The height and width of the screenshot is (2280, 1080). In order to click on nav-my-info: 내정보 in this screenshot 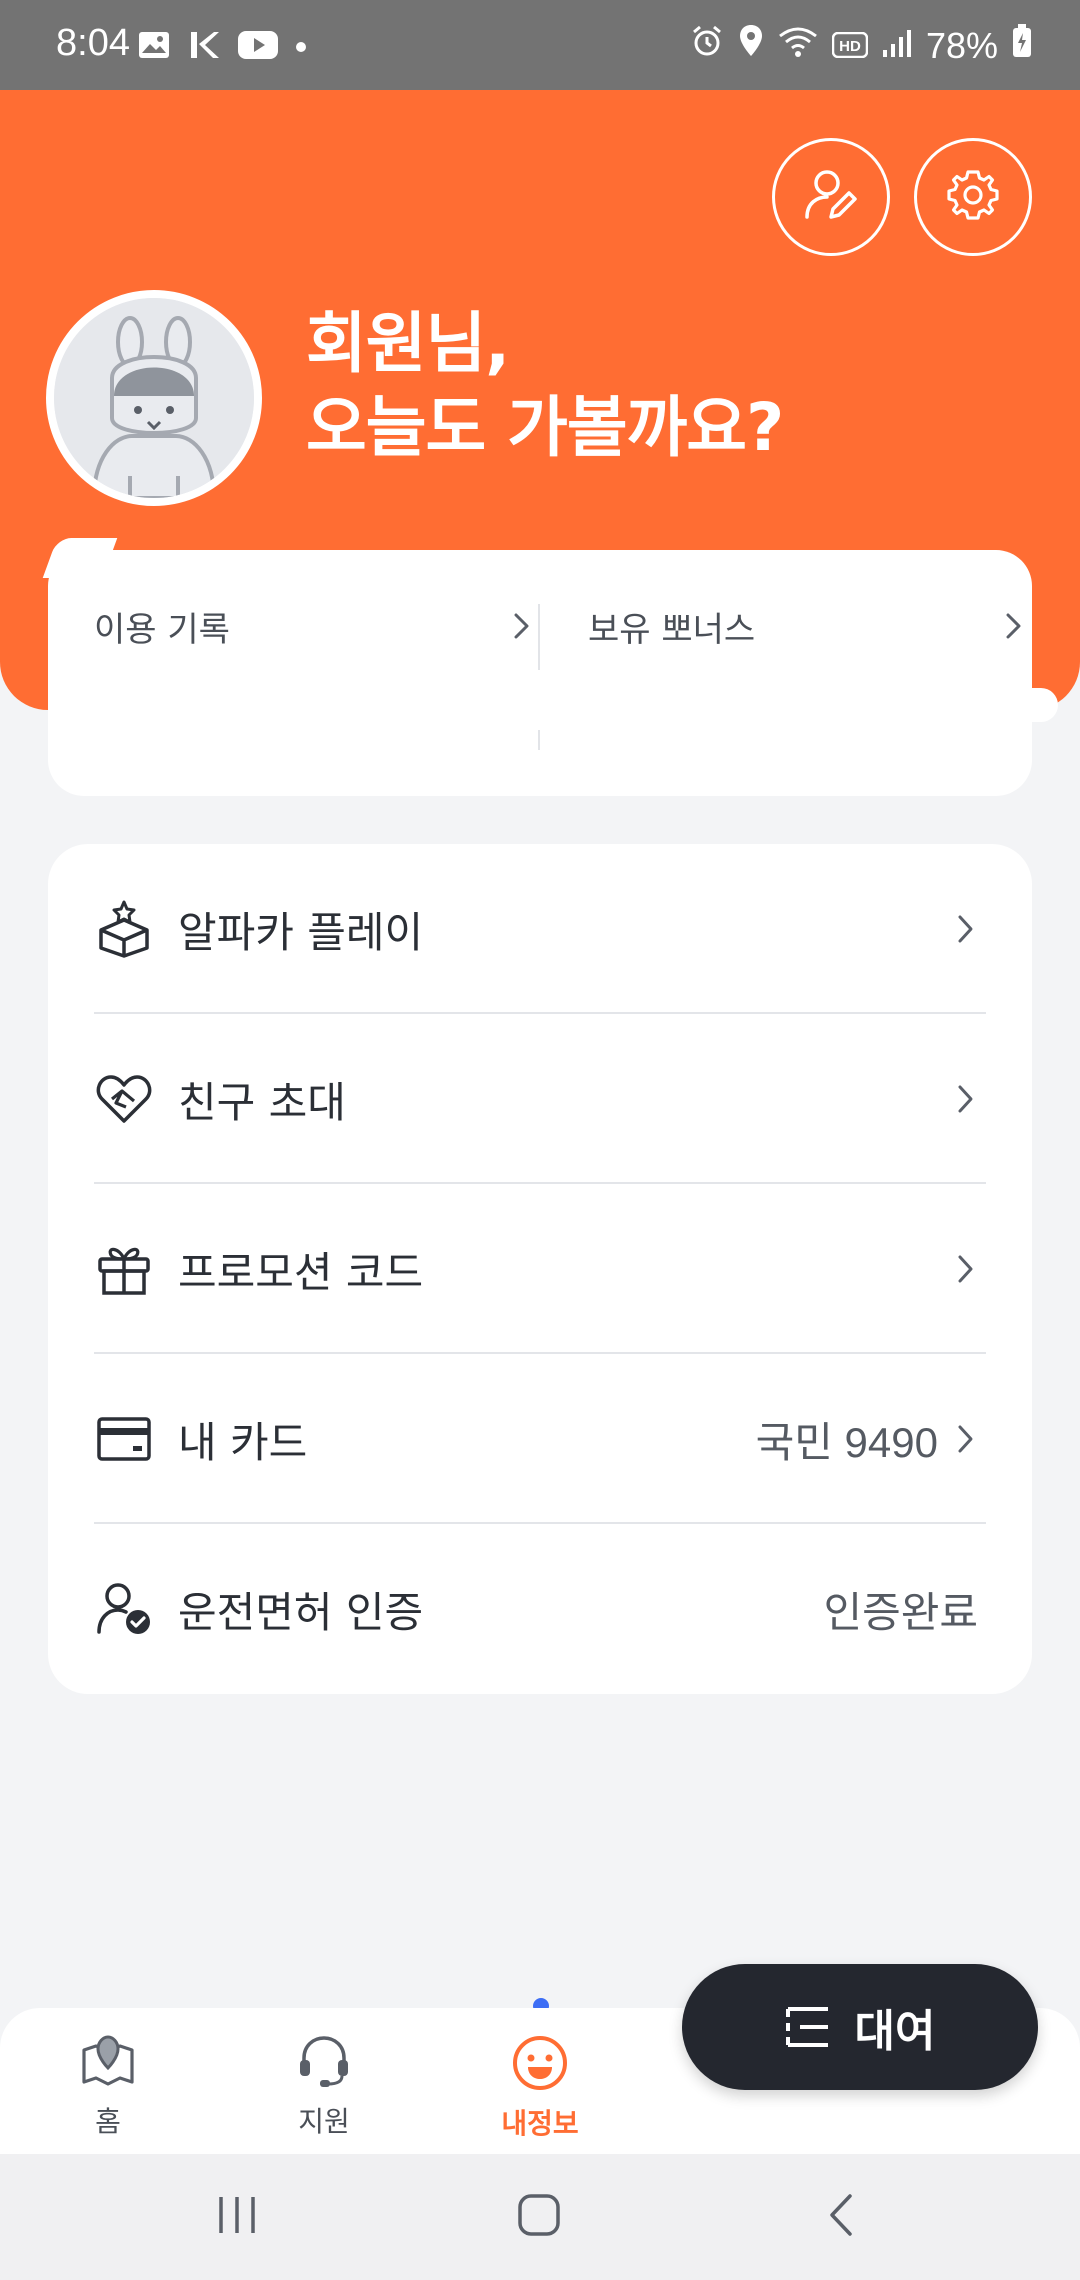, I will do `click(540, 2088)`.